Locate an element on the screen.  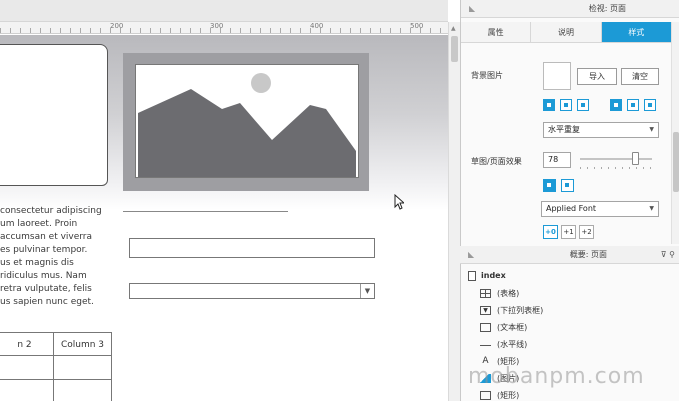
image-widget is located at coordinates (246, 122).